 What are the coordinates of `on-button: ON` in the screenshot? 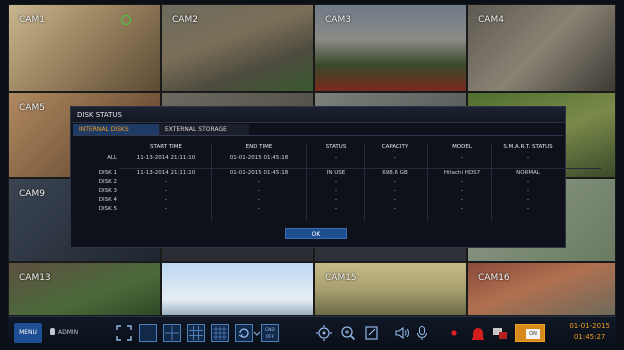 It's located at (530, 333).